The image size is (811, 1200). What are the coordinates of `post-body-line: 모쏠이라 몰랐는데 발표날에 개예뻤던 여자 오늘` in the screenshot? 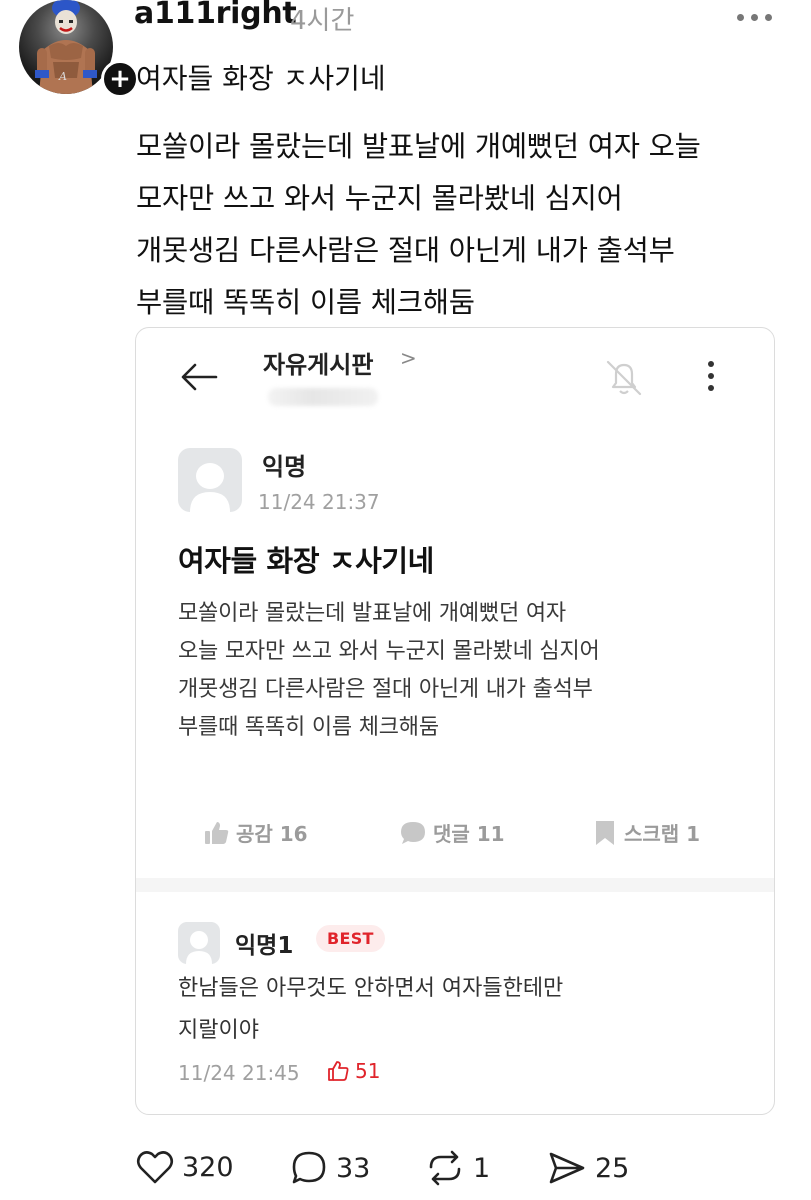 It's located at (418, 146).